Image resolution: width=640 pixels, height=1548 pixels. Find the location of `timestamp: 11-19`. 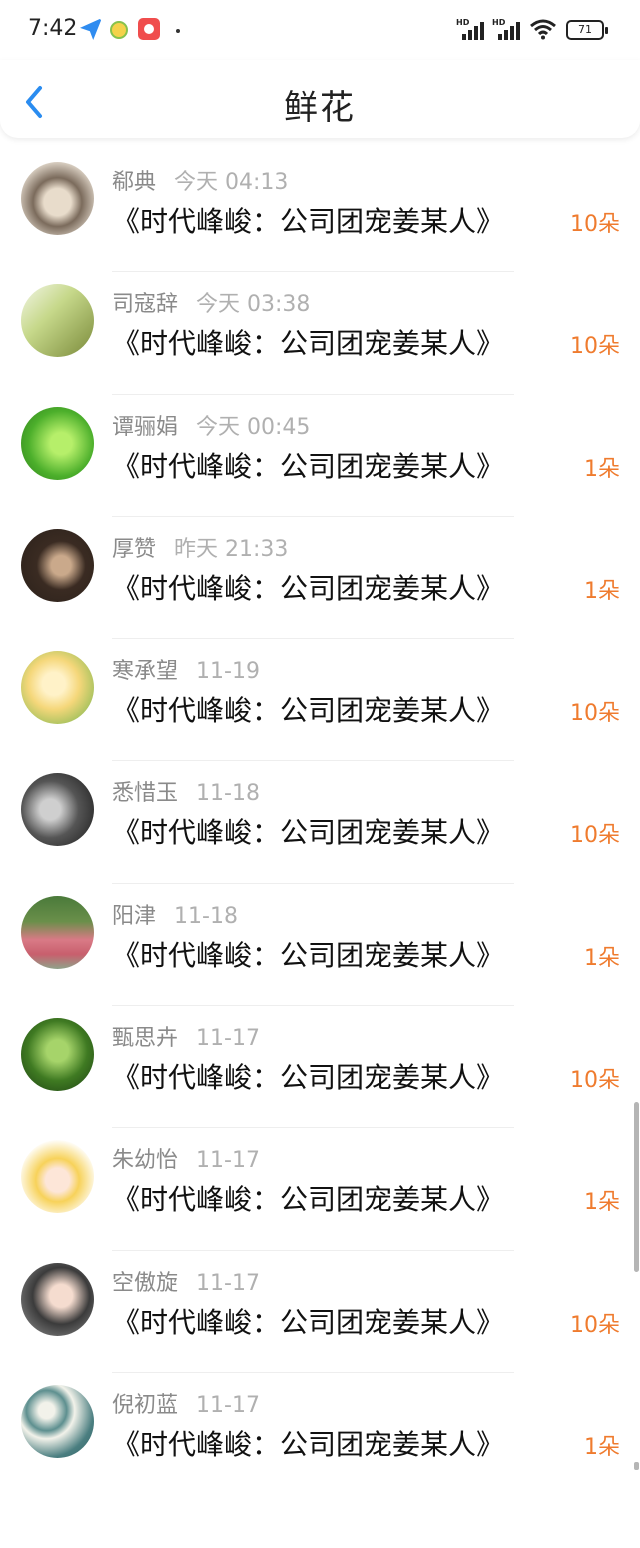

timestamp: 11-19 is located at coordinates (228, 672).